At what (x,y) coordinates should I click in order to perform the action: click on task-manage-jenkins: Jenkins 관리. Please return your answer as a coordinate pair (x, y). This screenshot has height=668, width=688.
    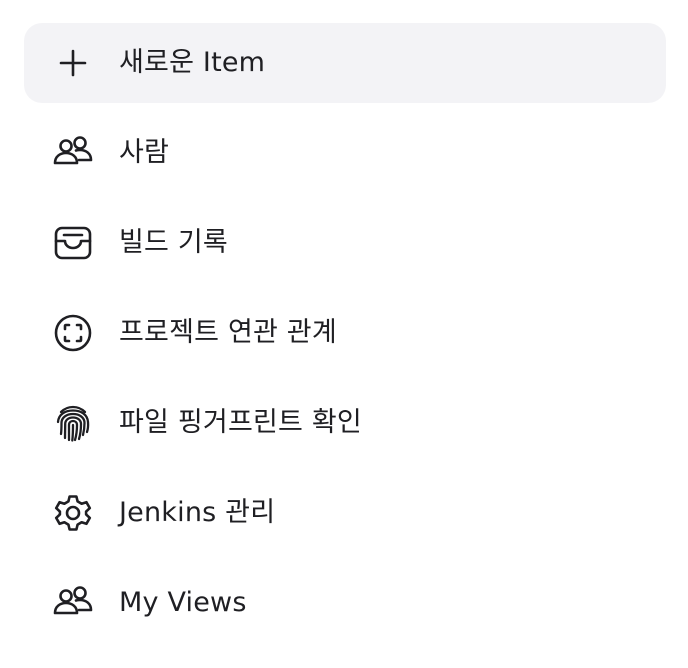
    Looking at the image, I should click on (345, 513).